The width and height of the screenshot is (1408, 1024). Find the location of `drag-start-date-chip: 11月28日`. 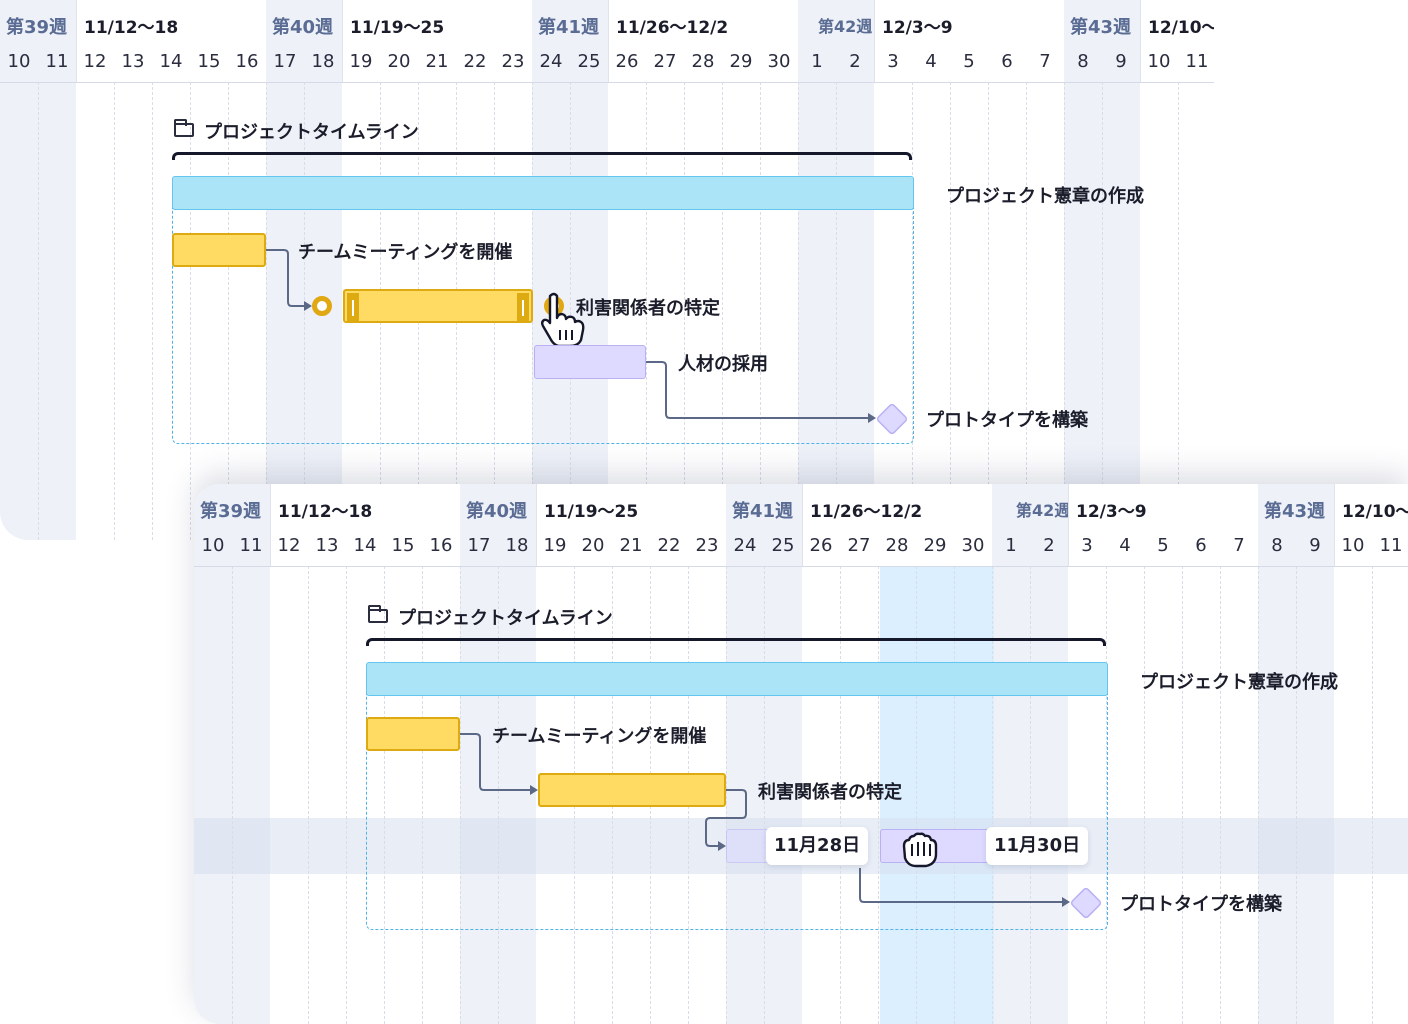

drag-start-date-chip: 11月28日 is located at coordinates (817, 846).